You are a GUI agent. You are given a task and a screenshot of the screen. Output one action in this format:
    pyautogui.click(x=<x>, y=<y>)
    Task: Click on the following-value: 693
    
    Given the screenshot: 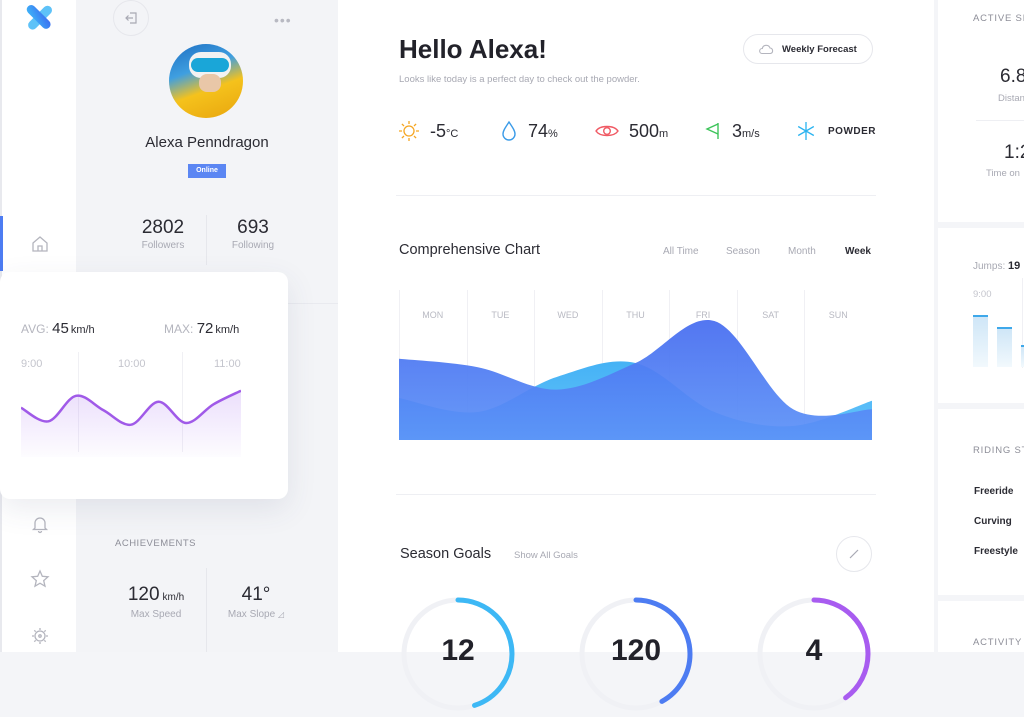 What is the action you would take?
    pyautogui.click(x=253, y=227)
    